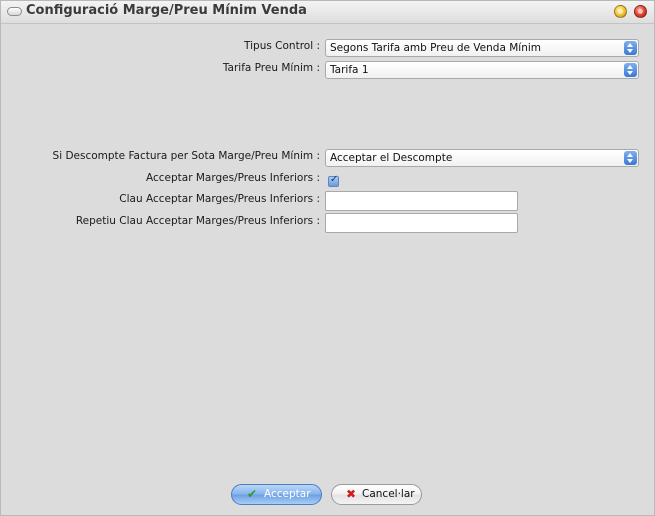 This screenshot has height=516, width=655. I want to click on minimize-icon, so click(620, 11).